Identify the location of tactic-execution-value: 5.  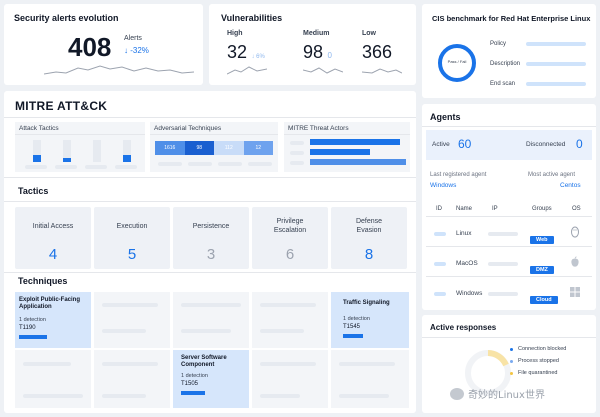
(132, 254).